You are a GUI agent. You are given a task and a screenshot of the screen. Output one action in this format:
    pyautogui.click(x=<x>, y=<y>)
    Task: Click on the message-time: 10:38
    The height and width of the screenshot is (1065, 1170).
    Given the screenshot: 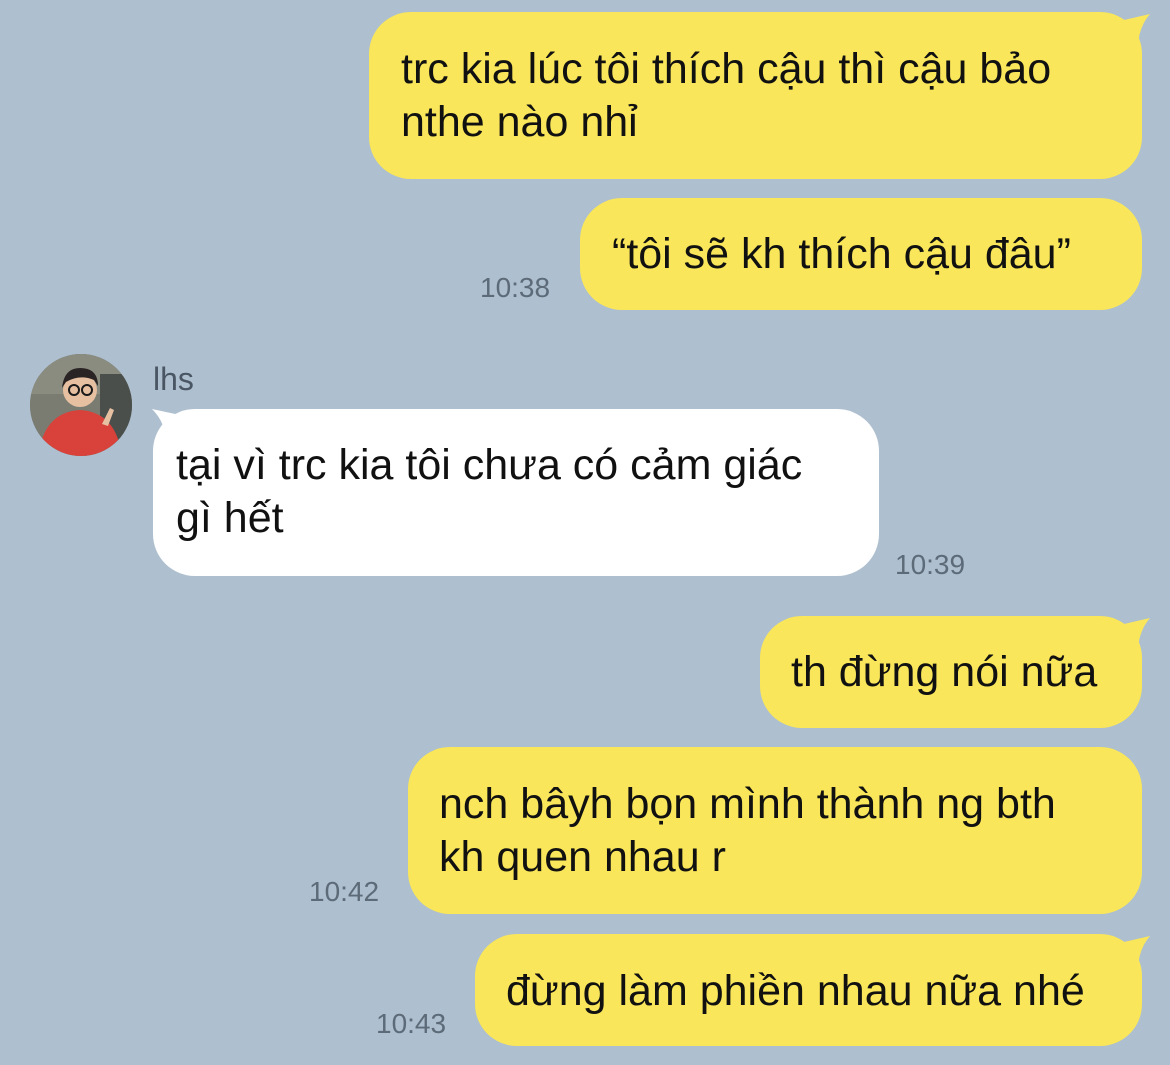 What is the action you would take?
    pyautogui.click(x=515, y=287)
    